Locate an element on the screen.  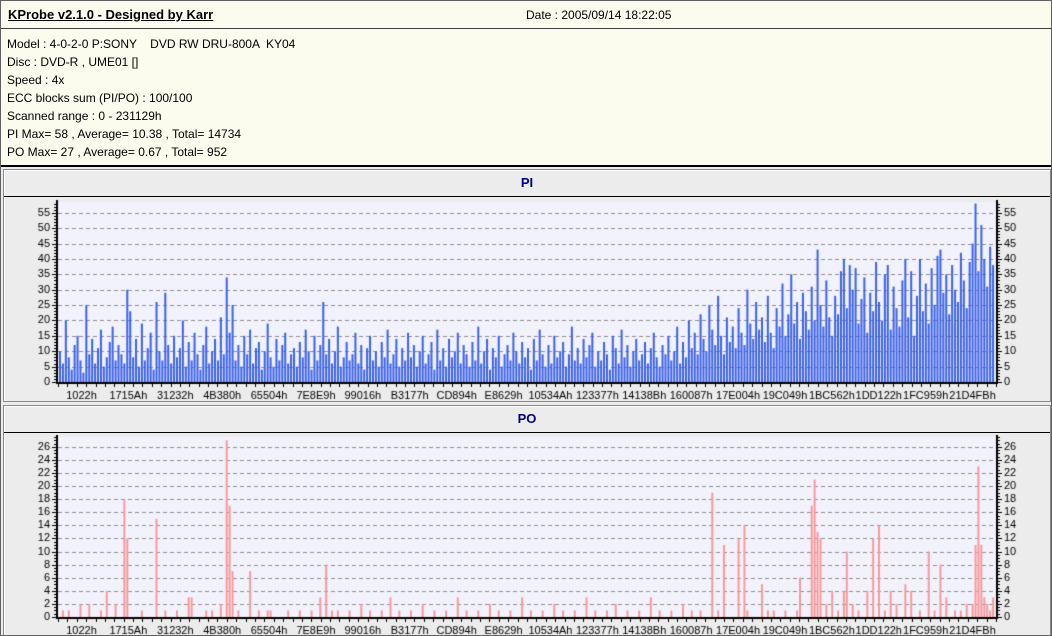
app-title: KProbe v2.1.0 - Designed by Karr is located at coordinates (111, 14).